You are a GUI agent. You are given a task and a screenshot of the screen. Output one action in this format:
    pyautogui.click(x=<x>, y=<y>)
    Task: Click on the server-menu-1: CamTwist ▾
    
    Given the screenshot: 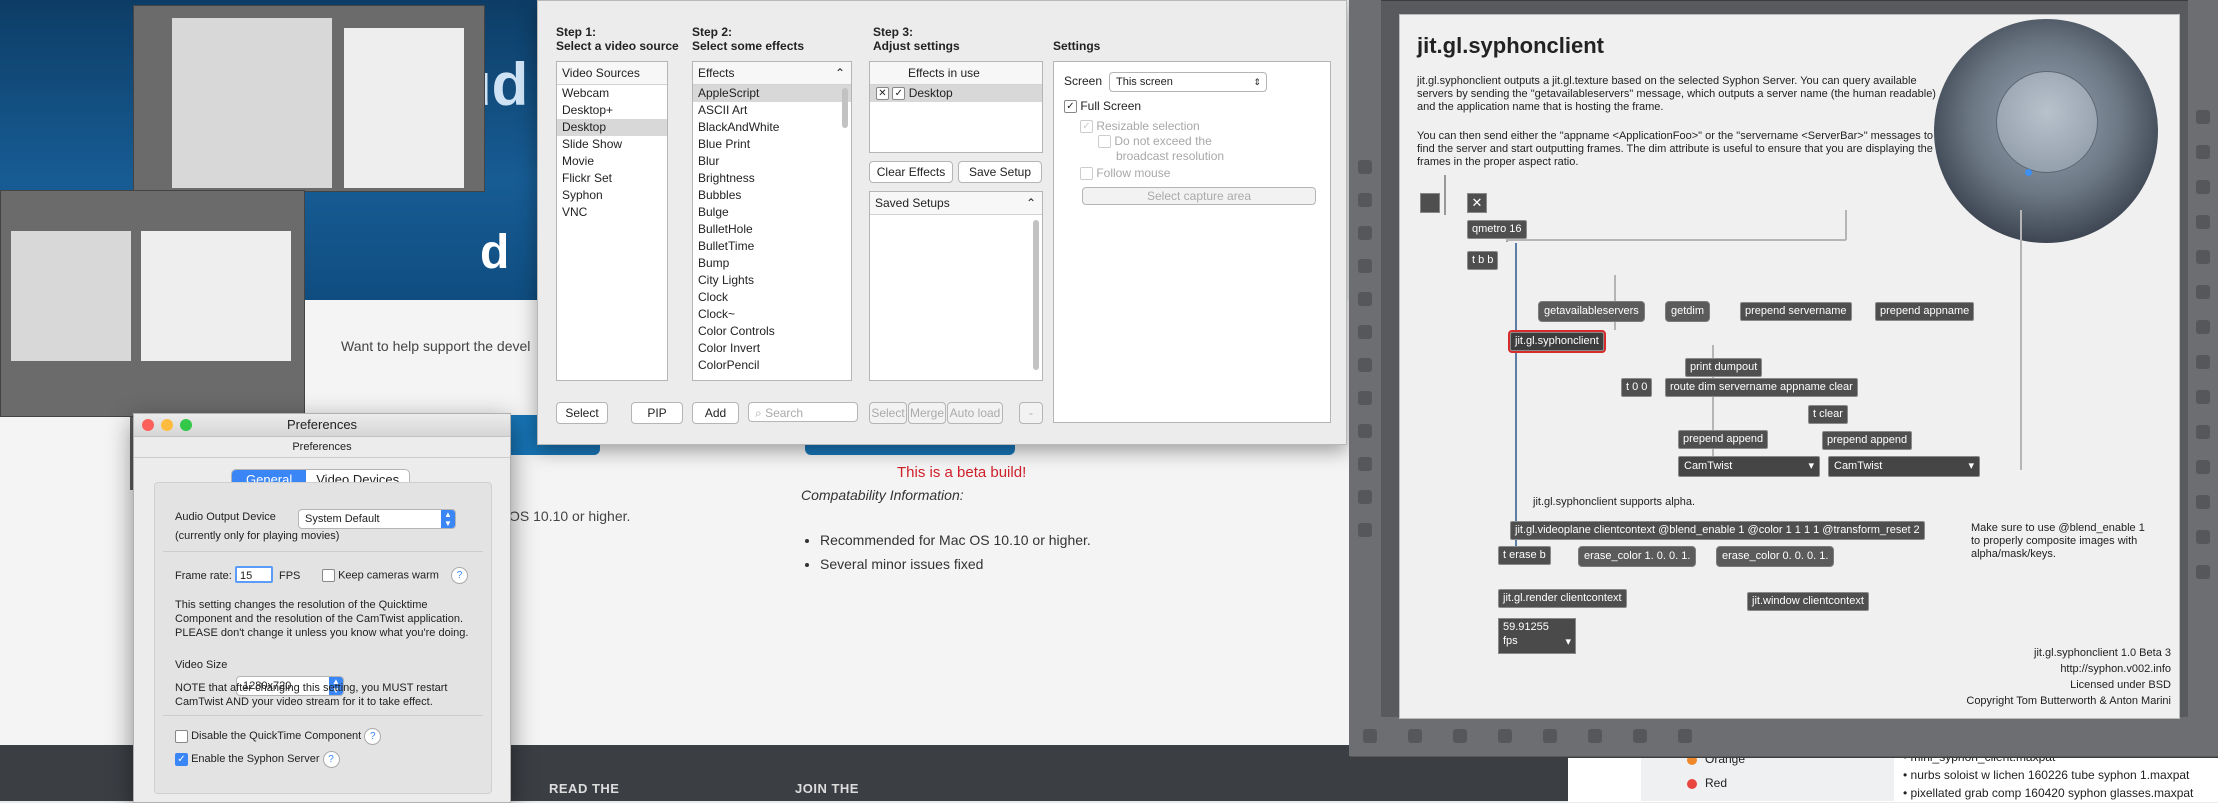 What is the action you would take?
    pyautogui.click(x=1749, y=466)
    